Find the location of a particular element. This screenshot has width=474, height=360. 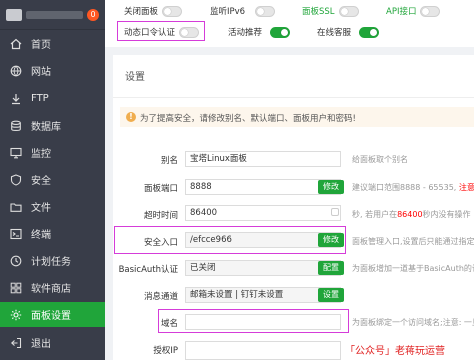

folder-icon is located at coordinates (16, 207).